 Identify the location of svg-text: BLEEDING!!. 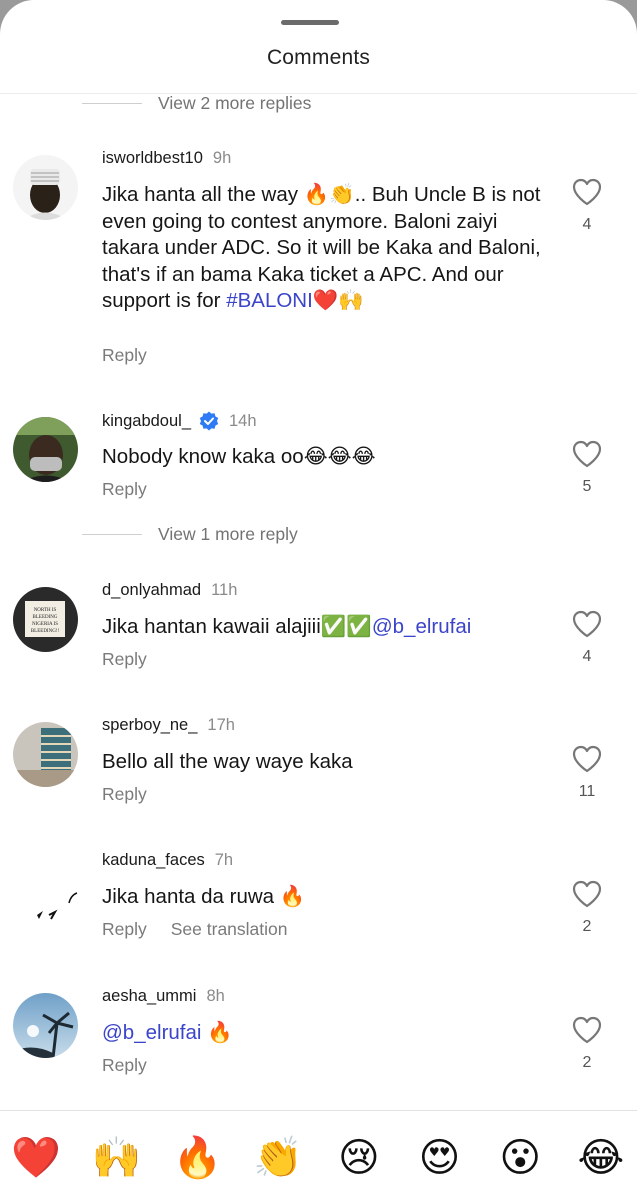
(45, 631).